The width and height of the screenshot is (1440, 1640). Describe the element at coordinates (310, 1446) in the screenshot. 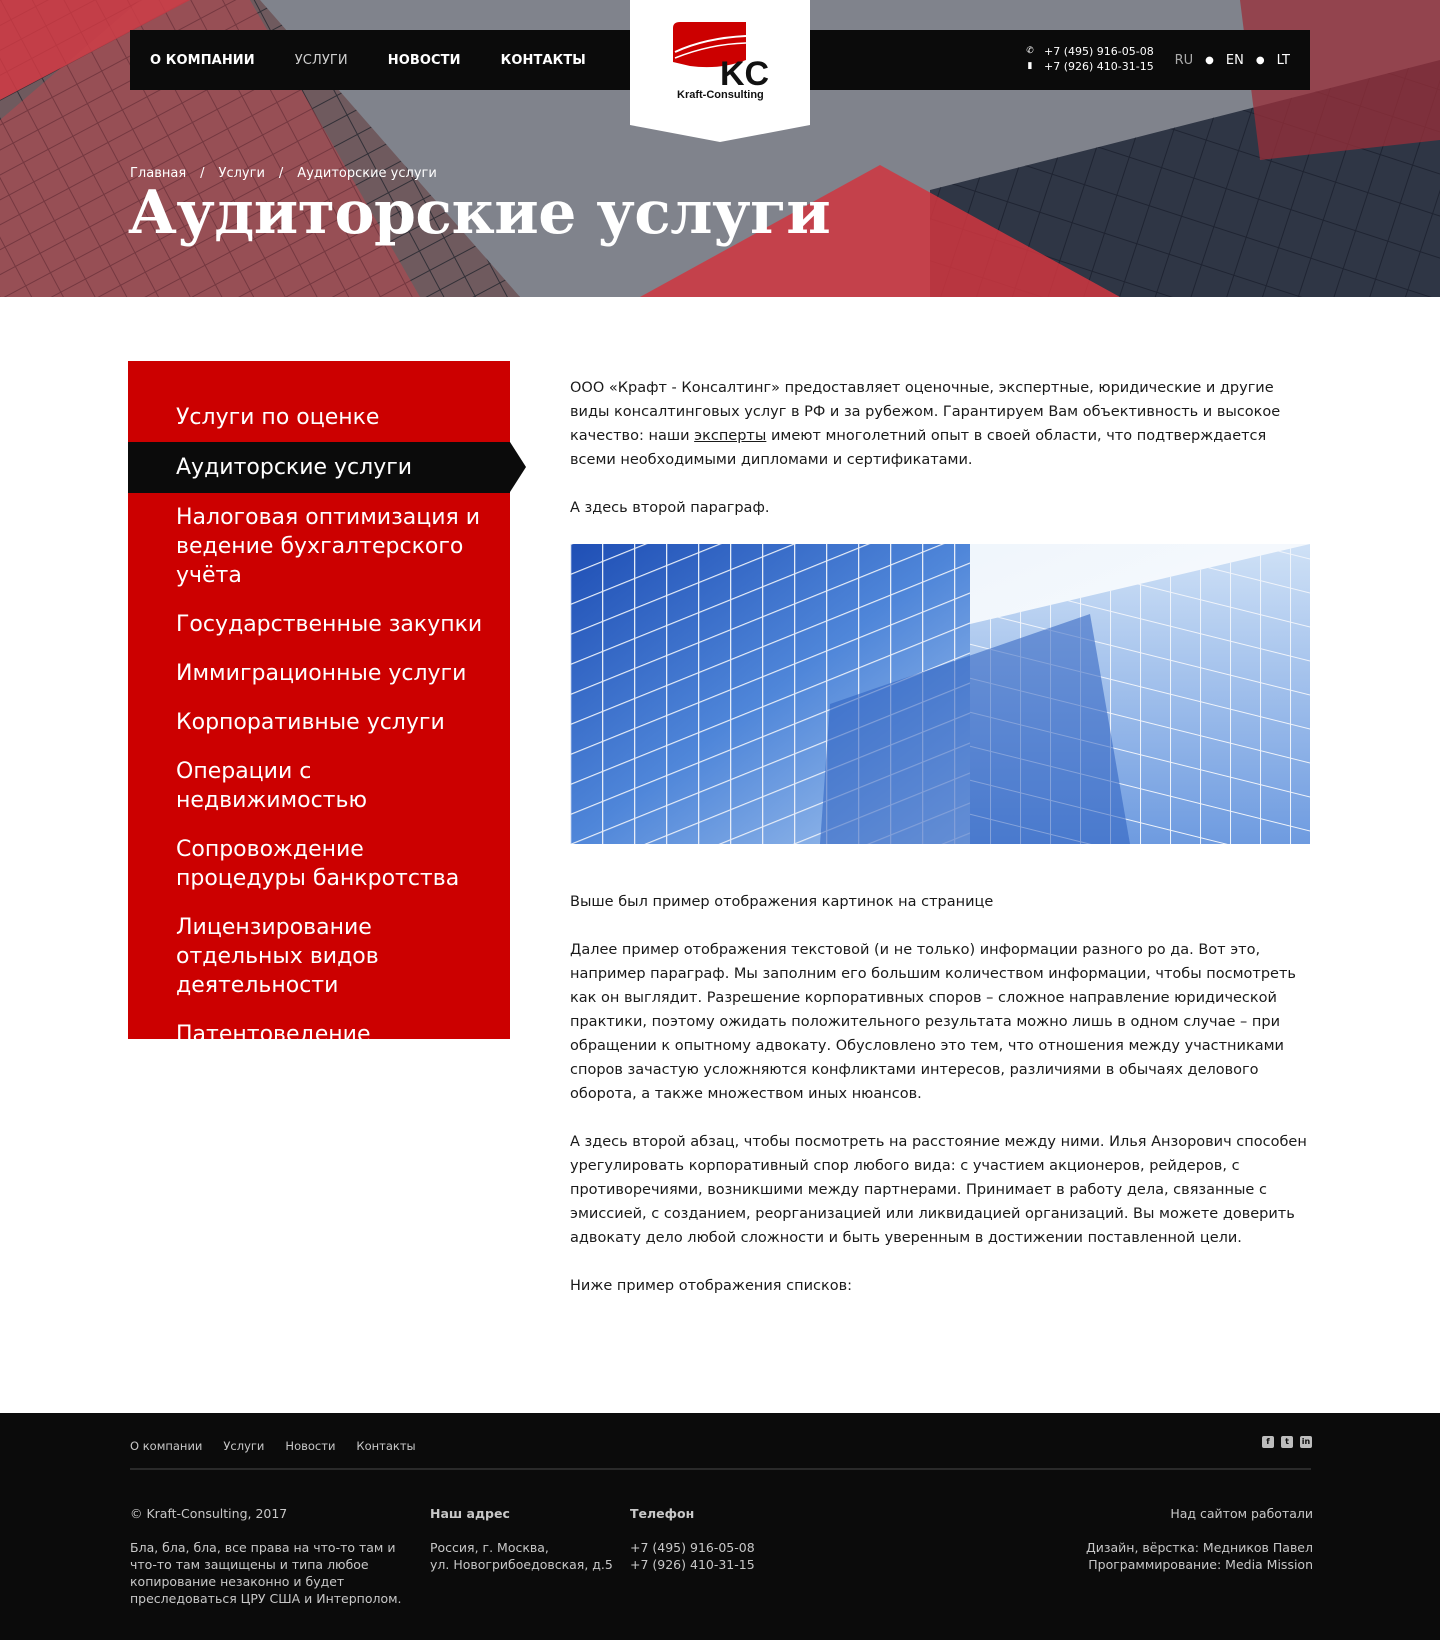

I see `footer-nav-news: Новости` at that location.